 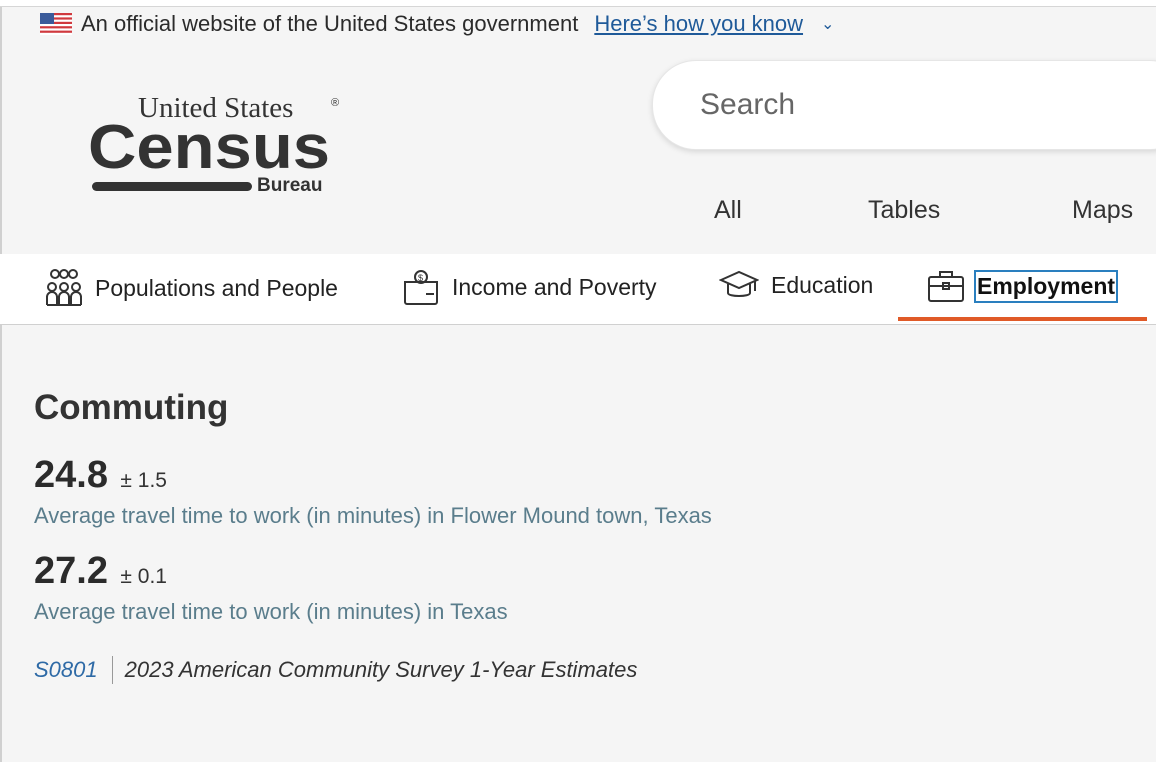 I want to click on stat-row: 24.8 ± 1.5, so click(x=100, y=475).